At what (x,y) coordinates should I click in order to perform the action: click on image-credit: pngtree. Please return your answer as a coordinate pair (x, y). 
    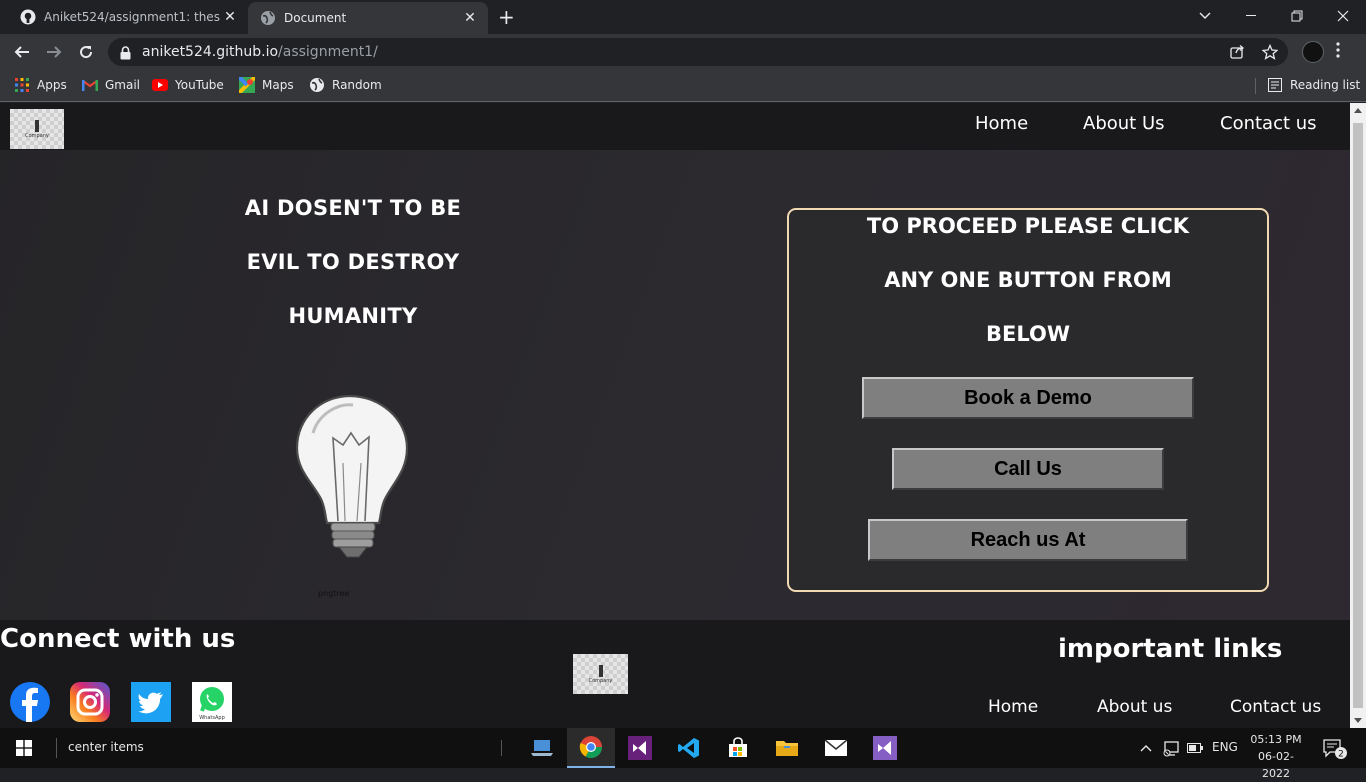
    Looking at the image, I should click on (334, 593).